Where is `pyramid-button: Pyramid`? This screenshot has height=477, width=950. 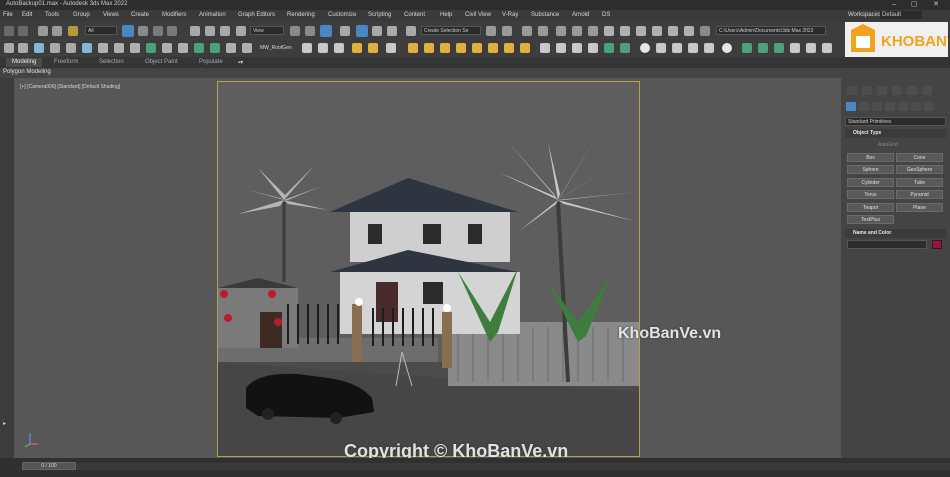
pyramid-button: Pyramid is located at coordinates (919, 194).